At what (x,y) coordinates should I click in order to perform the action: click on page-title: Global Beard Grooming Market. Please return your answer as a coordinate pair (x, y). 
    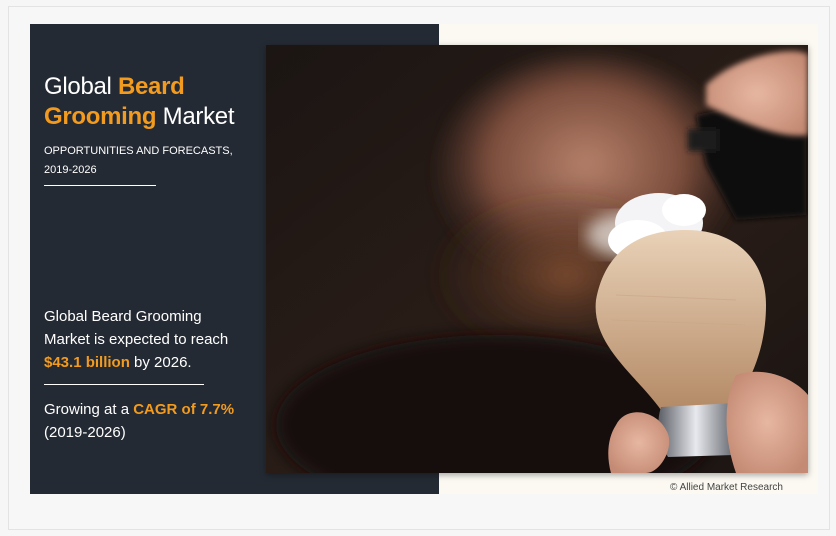
    Looking at the image, I should click on (139, 102).